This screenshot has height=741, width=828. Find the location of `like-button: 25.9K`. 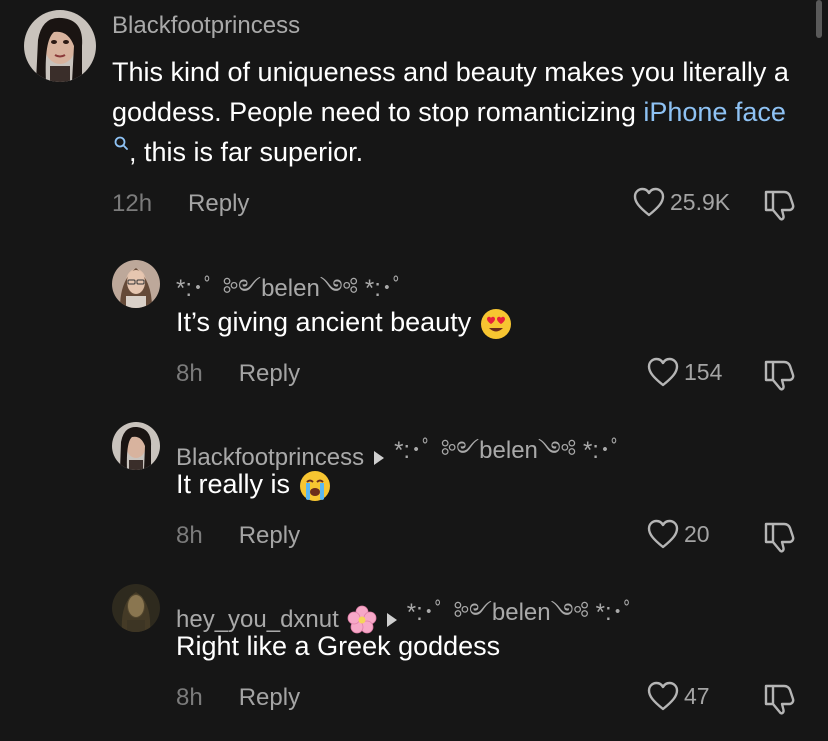

like-button: 25.9K is located at coordinates (681, 202).